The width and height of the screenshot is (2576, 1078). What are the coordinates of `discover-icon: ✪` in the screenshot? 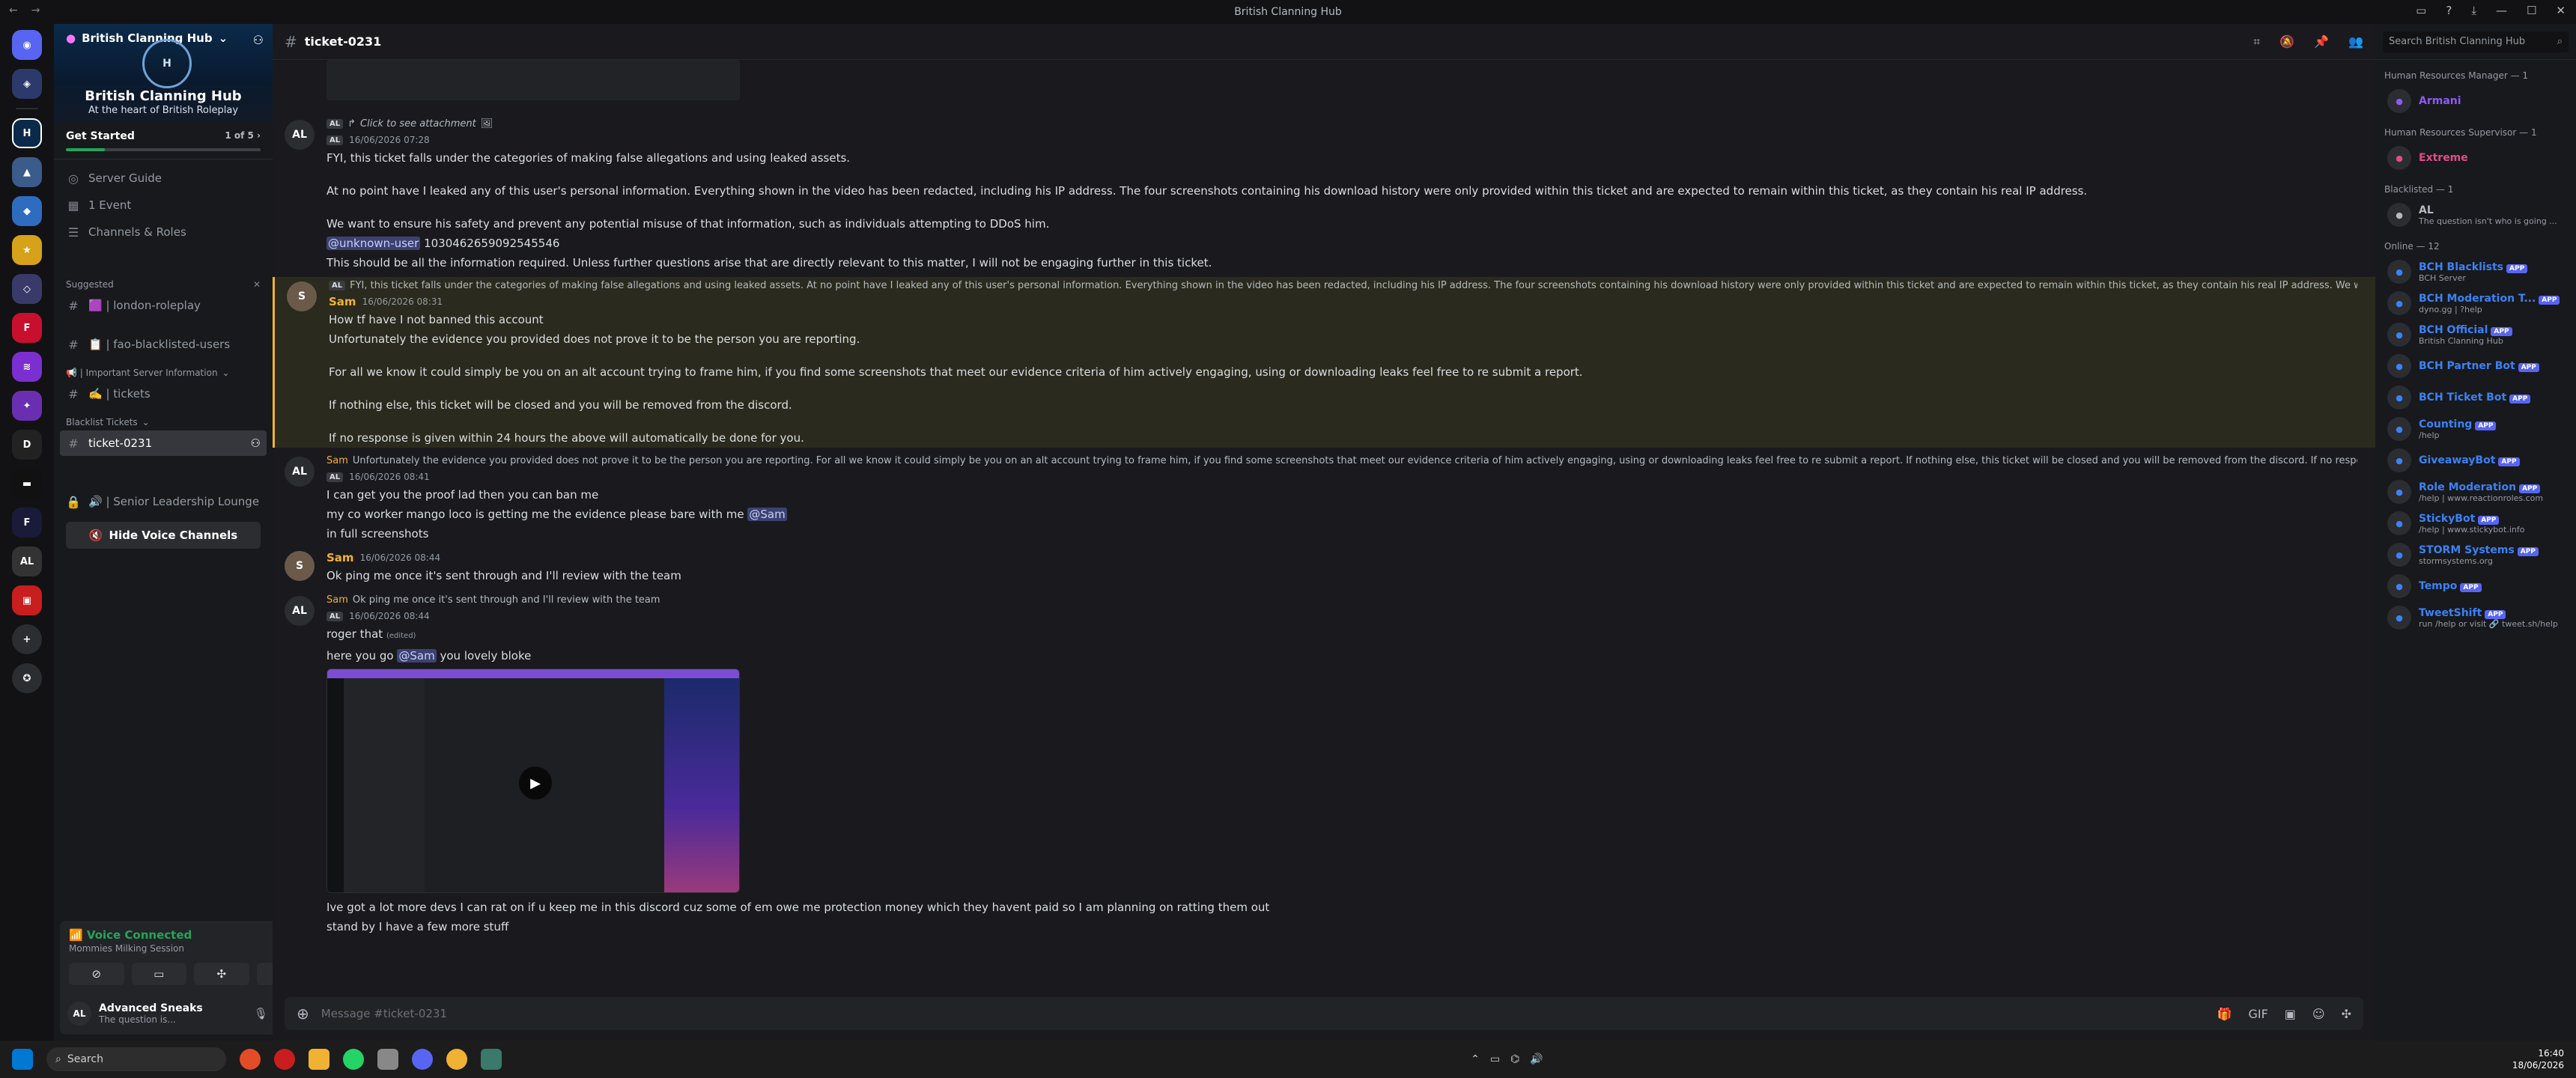 It's located at (27, 678).